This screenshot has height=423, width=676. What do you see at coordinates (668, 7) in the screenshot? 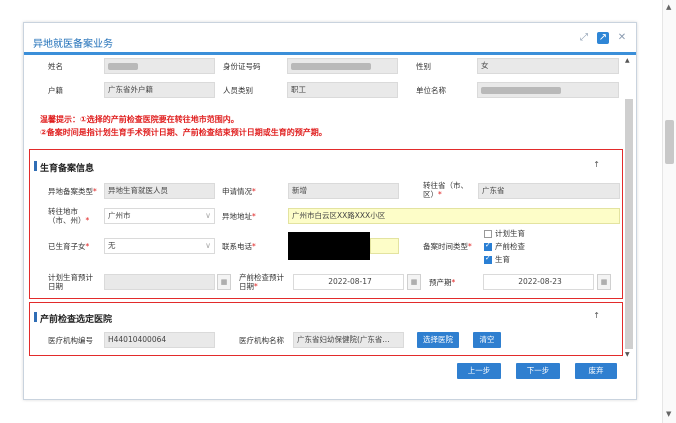
I see `scroll-up-icon: ▲` at bounding box center [668, 7].